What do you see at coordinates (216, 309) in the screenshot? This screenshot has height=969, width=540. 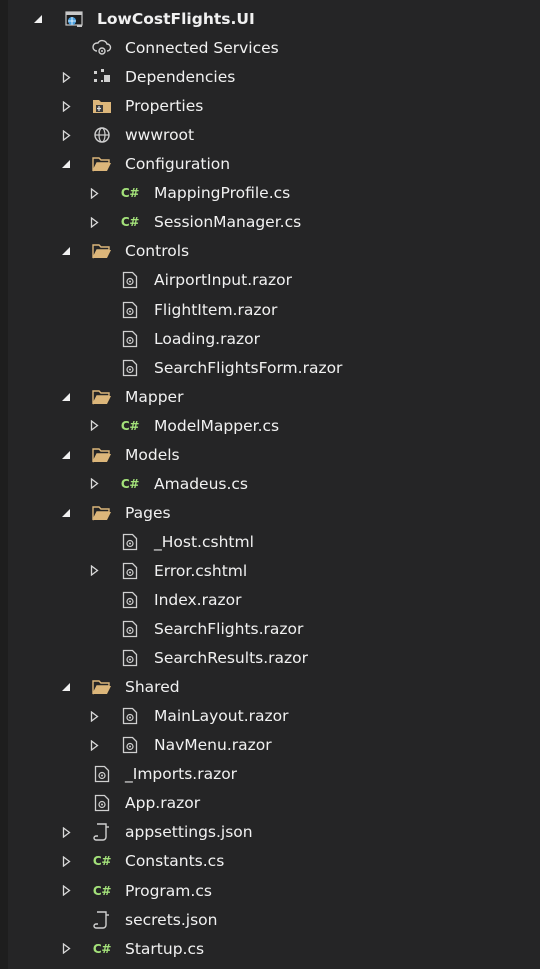 I see `tree-item-label: FlightItem.razor` at bounding box center [216, 309].